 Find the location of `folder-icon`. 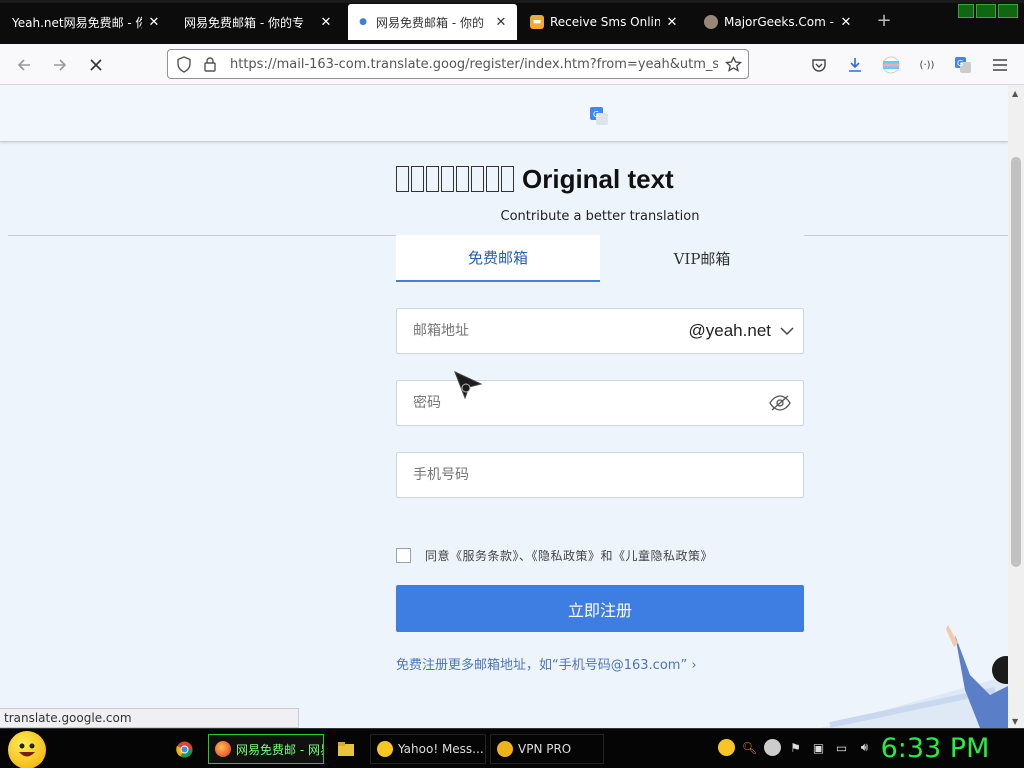

folder-icon is located at coordinates (346, 751).